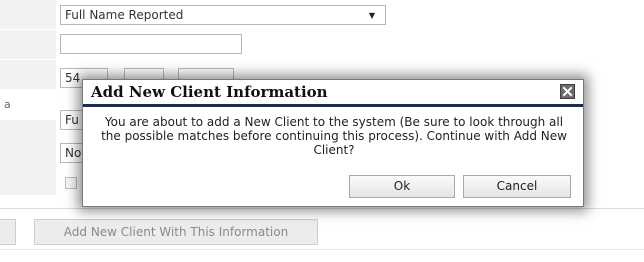 The image size is (644, 262). I want to click on row5-select-value: No, so click(73, 153).